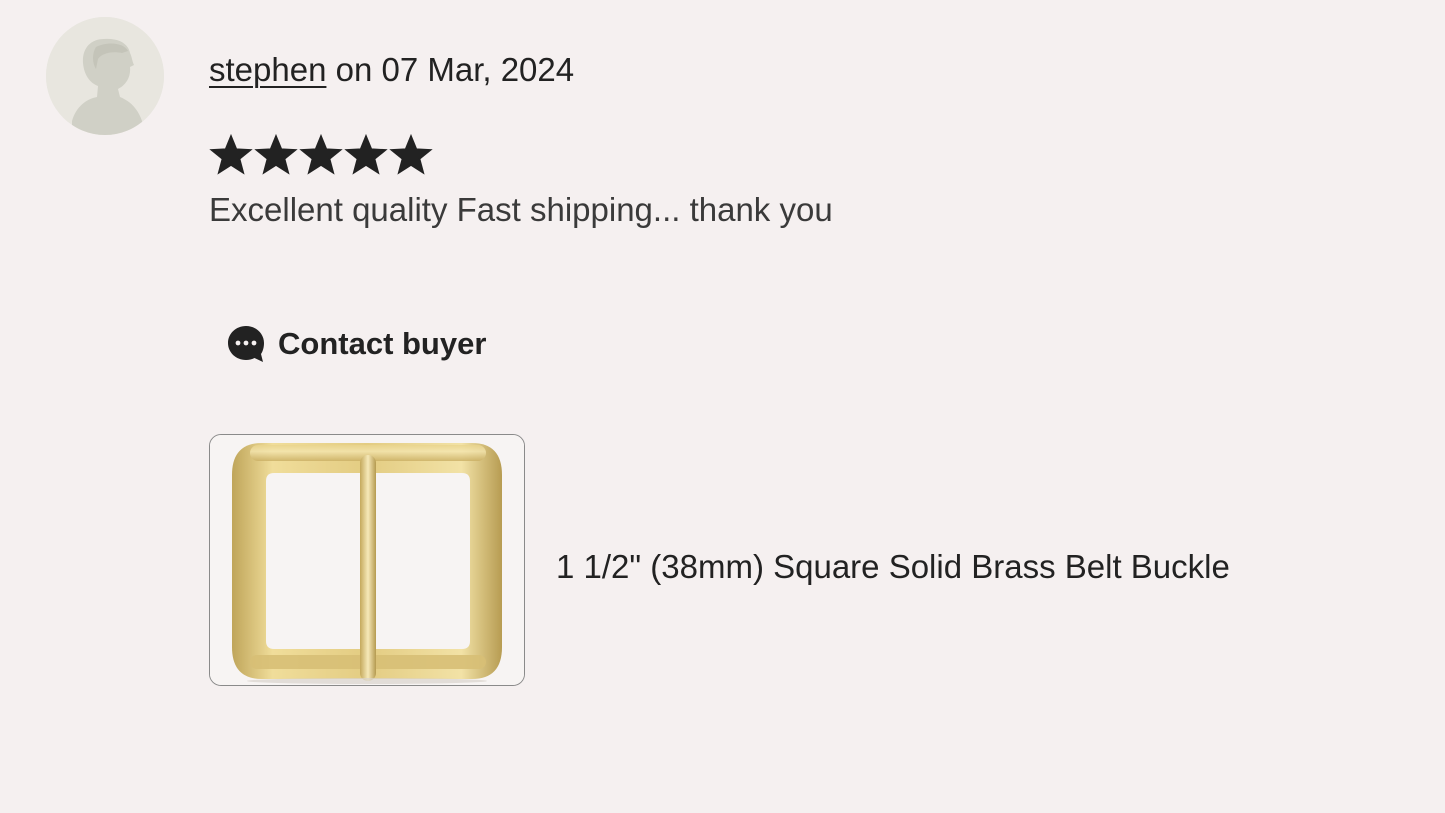 Image resolution: width=1445 pixels, height=813 pixels. I want to click on avatar, so click(105, 76).